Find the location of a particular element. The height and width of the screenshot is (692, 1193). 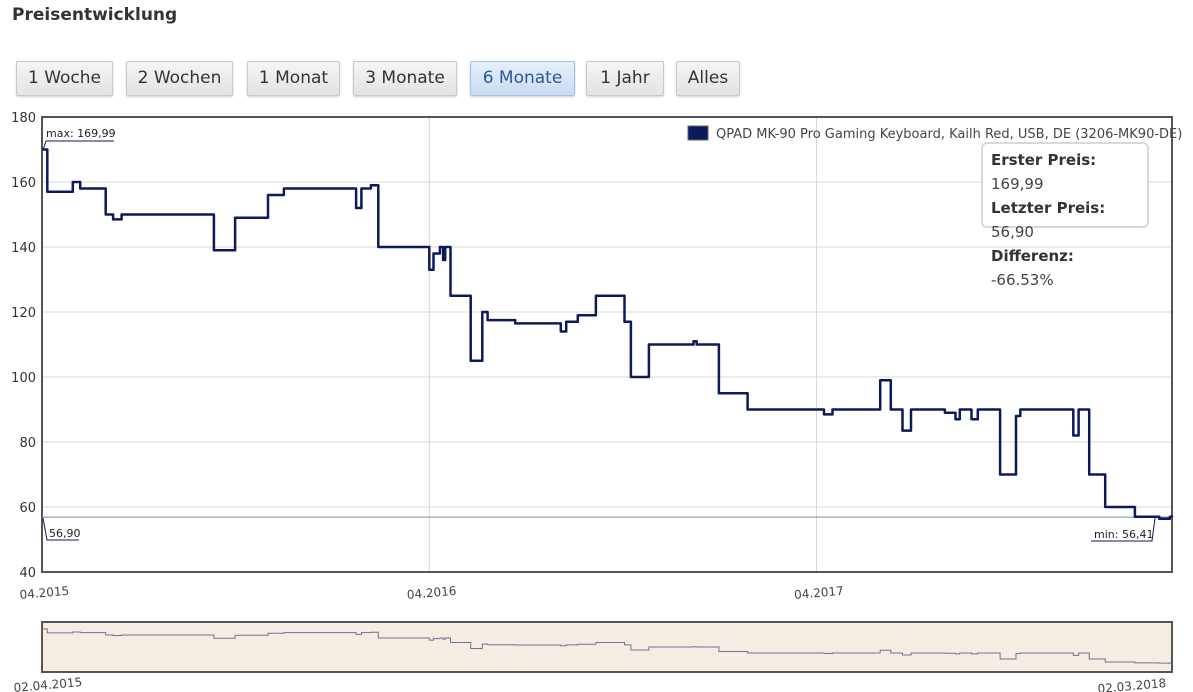

max-label: max: 169,99 is located at coordinates (81, 133).